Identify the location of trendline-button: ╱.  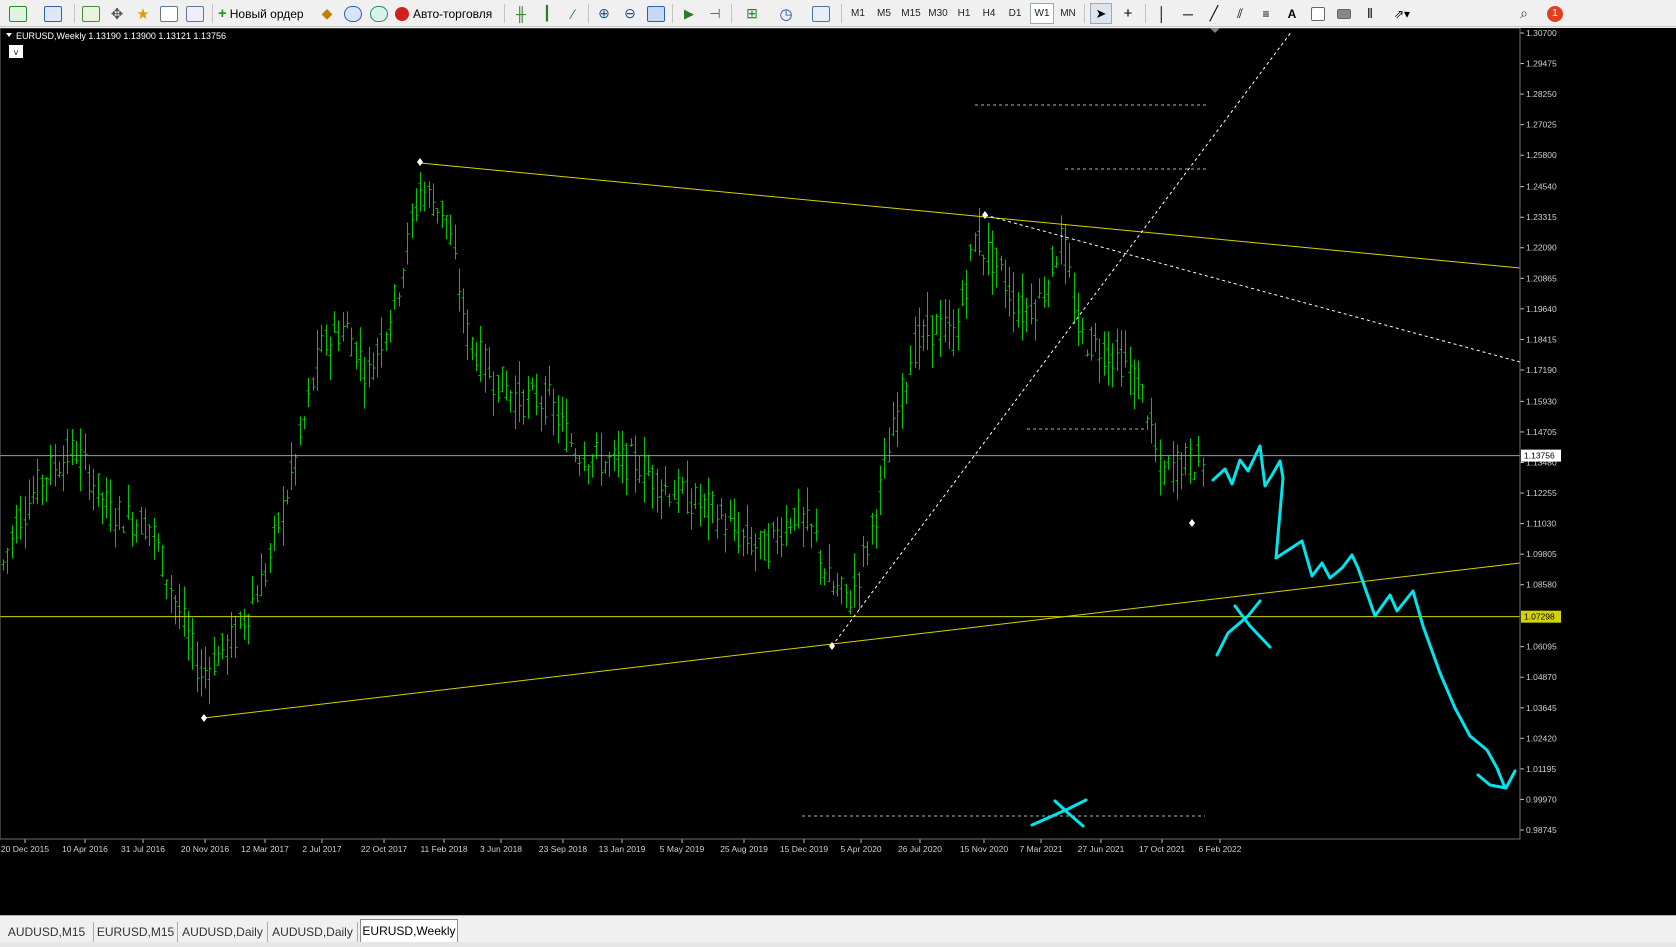
(1214, 13).